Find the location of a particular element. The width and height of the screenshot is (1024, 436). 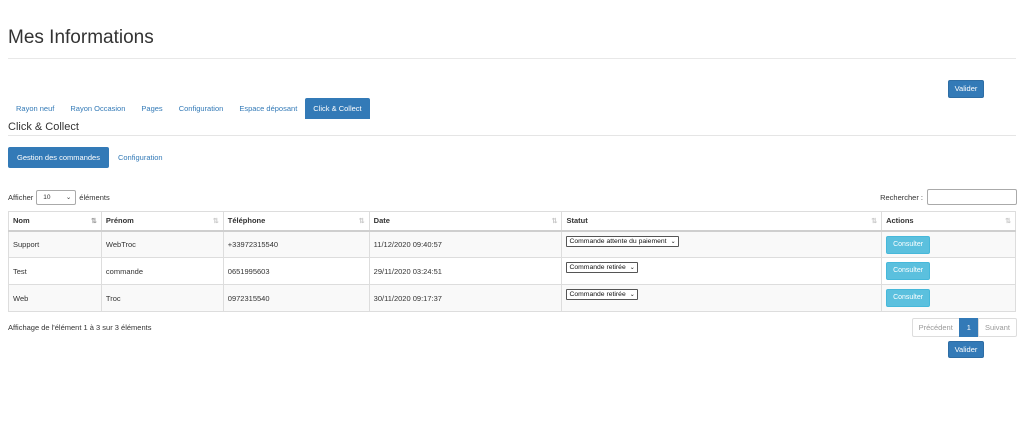

column-header-nom: Nom ⇅ is located at coordinates (55, 221).